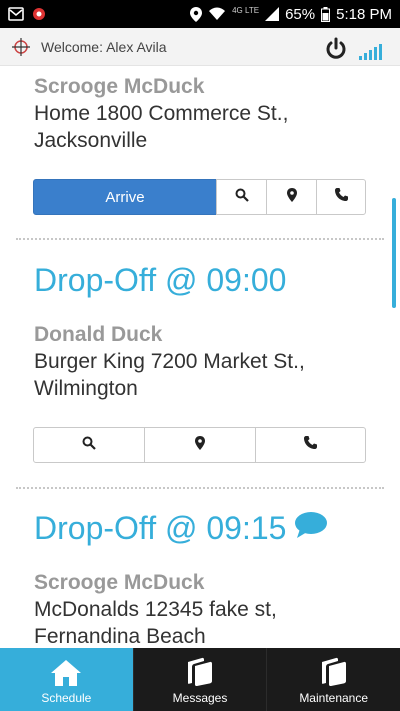  I want to click on battery-icon, so click(326, 14).